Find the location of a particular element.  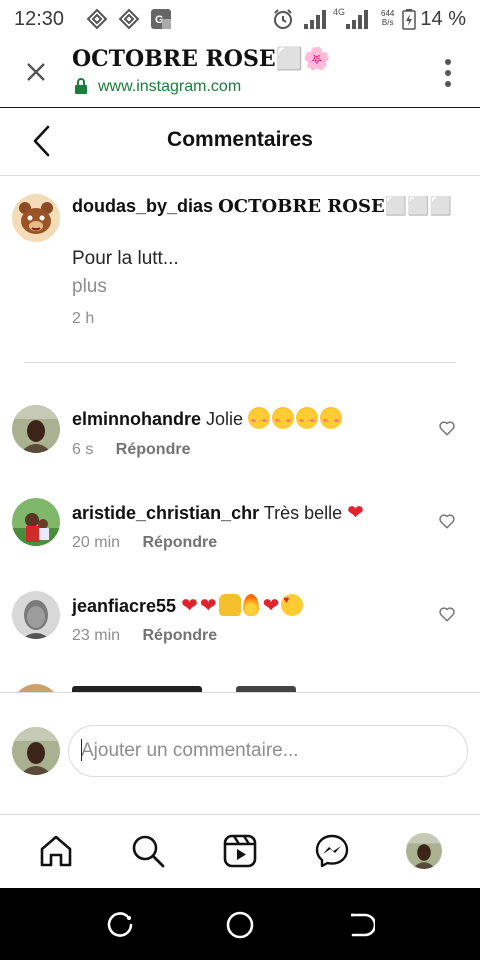

profile-avatar is located at coordinates (424, 851).